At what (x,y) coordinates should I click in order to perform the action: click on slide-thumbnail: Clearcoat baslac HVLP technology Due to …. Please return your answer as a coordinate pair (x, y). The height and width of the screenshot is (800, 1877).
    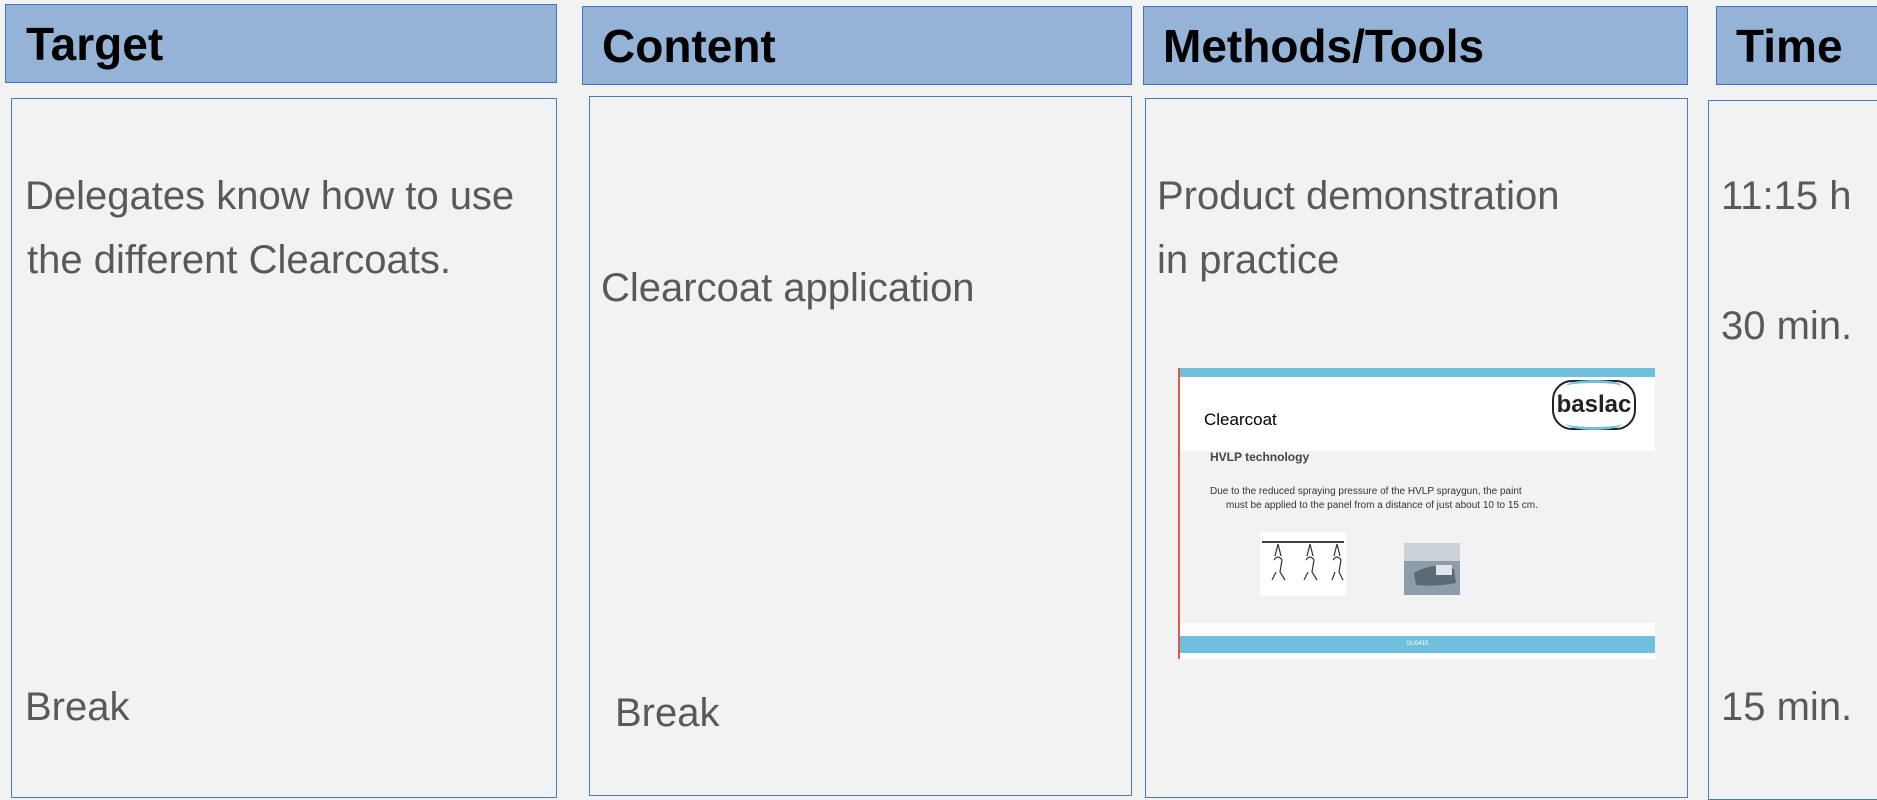
    Looking at the image, I should click on (1416, 513).